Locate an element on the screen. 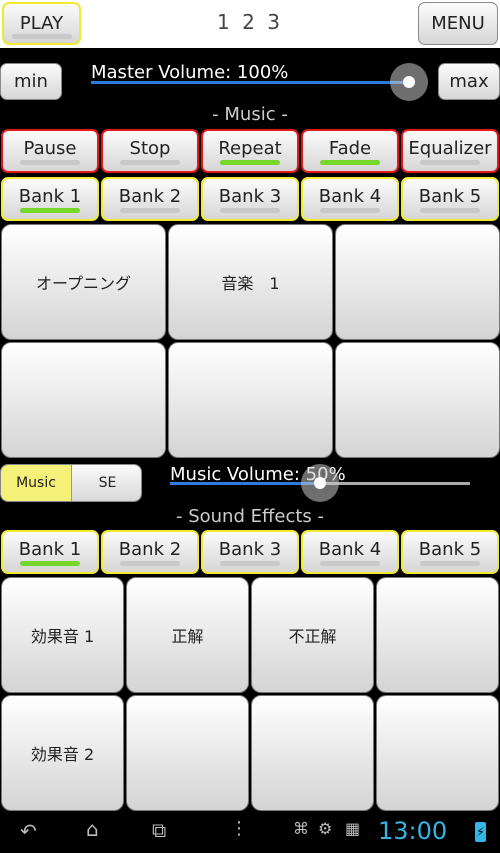 The width and height of the screenshot is (500, 853). sfx-pad-label: 効果音 1 is located at coordinates (62, 636).